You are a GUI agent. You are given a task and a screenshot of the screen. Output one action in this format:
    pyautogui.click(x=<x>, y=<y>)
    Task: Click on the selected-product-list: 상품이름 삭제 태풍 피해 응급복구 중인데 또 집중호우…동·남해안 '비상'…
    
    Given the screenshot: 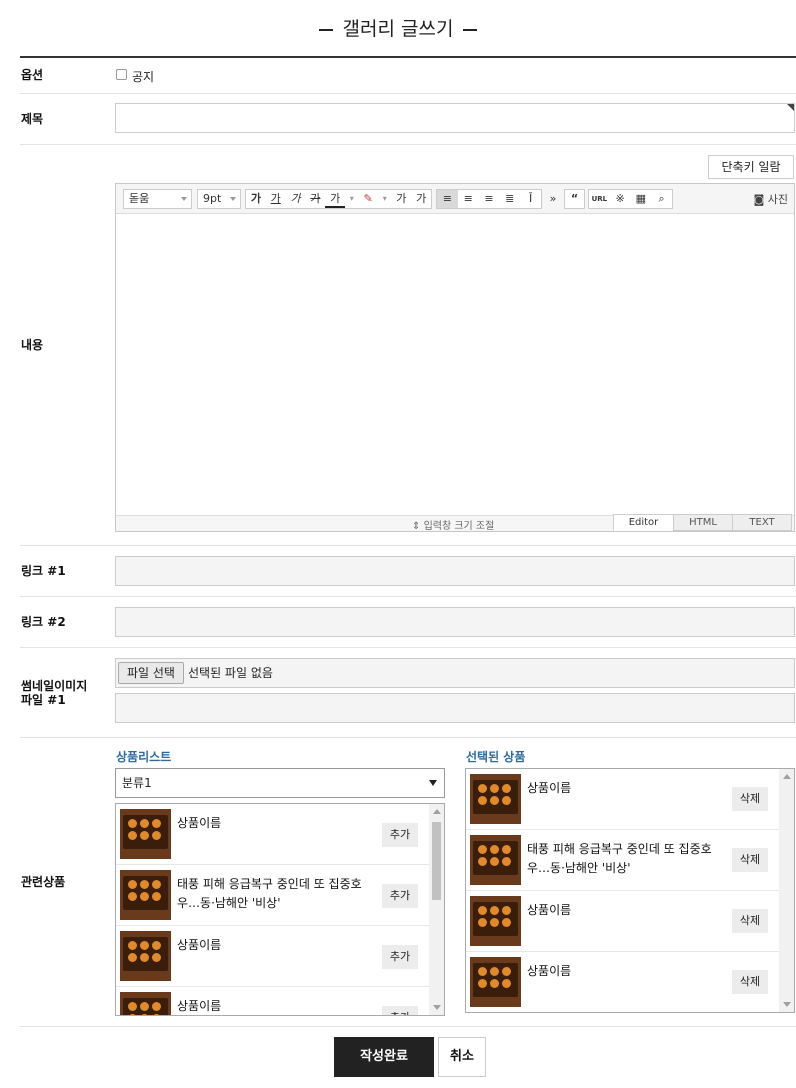 What is the action you would take?
    pyautogui.click(x=630, y=890)
    